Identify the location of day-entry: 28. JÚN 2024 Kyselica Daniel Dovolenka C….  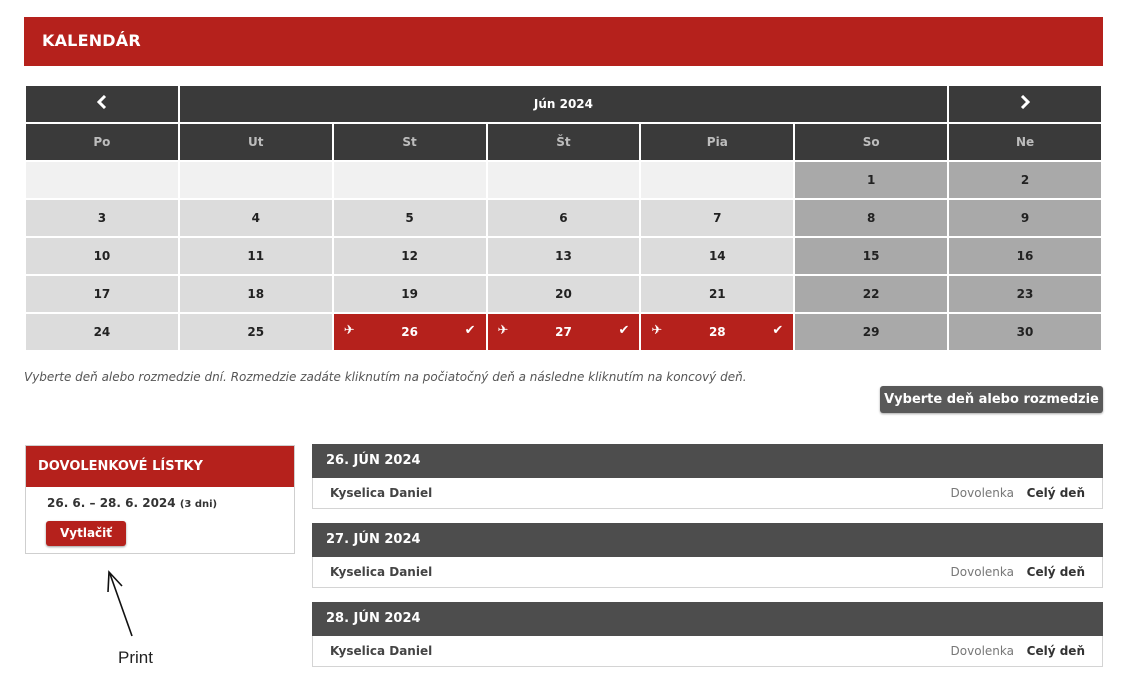
(707, 634).